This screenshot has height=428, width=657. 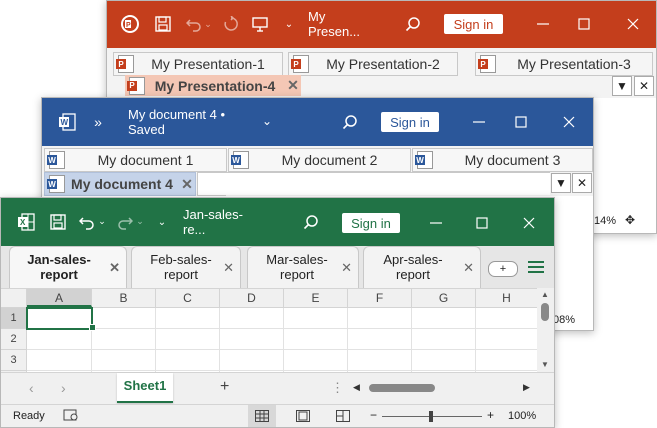 What do you see at coordinates (260, 24) in the screenshot?
I see `present-icon` at bounding box center [260, 24].